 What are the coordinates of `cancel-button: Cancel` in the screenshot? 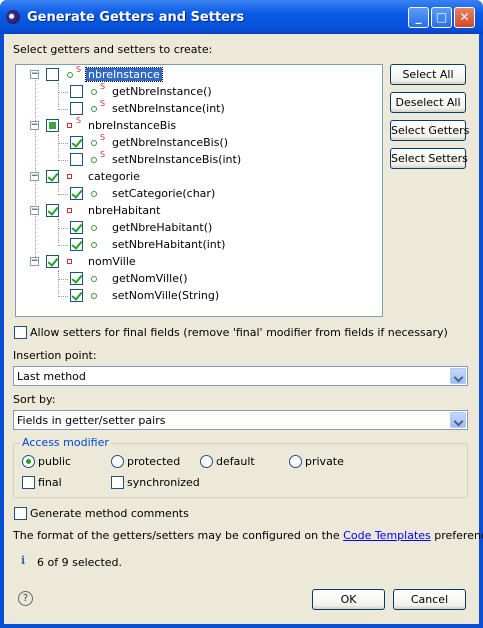 It's located at (429, 599).